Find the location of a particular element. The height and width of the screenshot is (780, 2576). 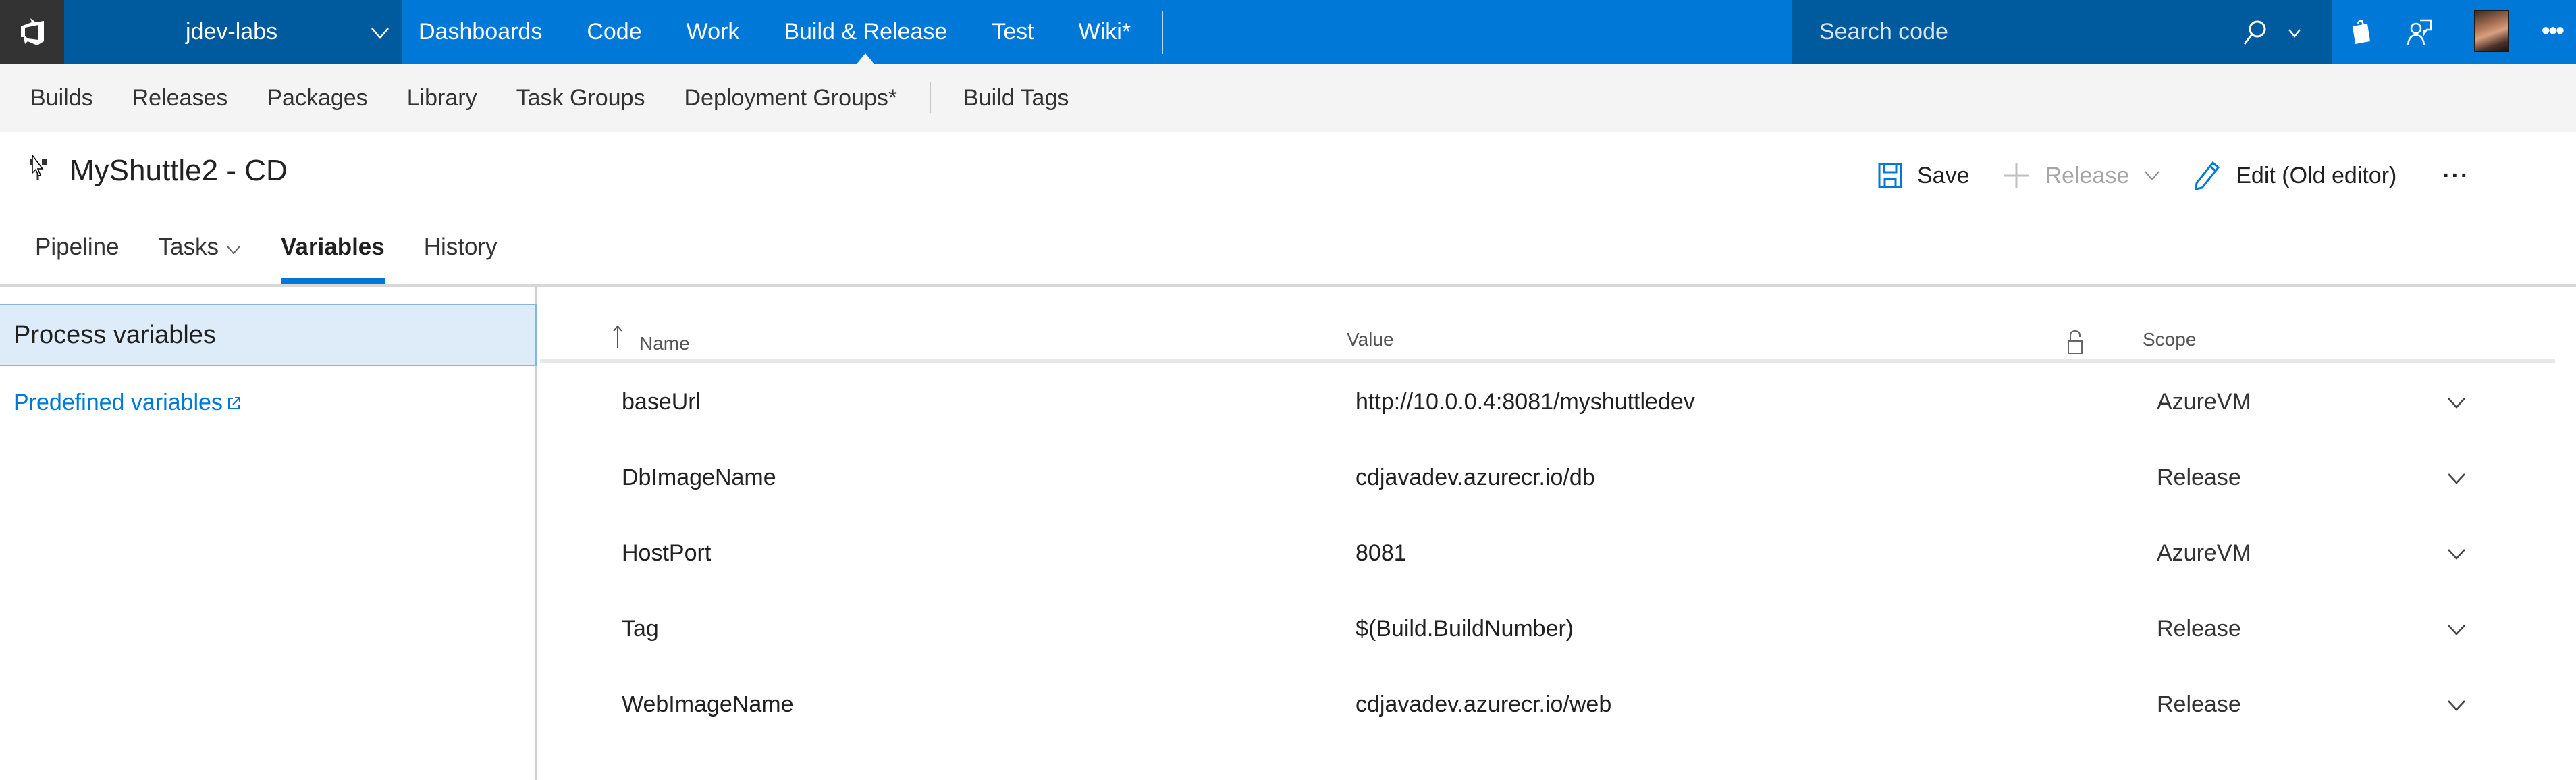

page-title: MyShuttle2 - CD is located at coordinates (179, 171).